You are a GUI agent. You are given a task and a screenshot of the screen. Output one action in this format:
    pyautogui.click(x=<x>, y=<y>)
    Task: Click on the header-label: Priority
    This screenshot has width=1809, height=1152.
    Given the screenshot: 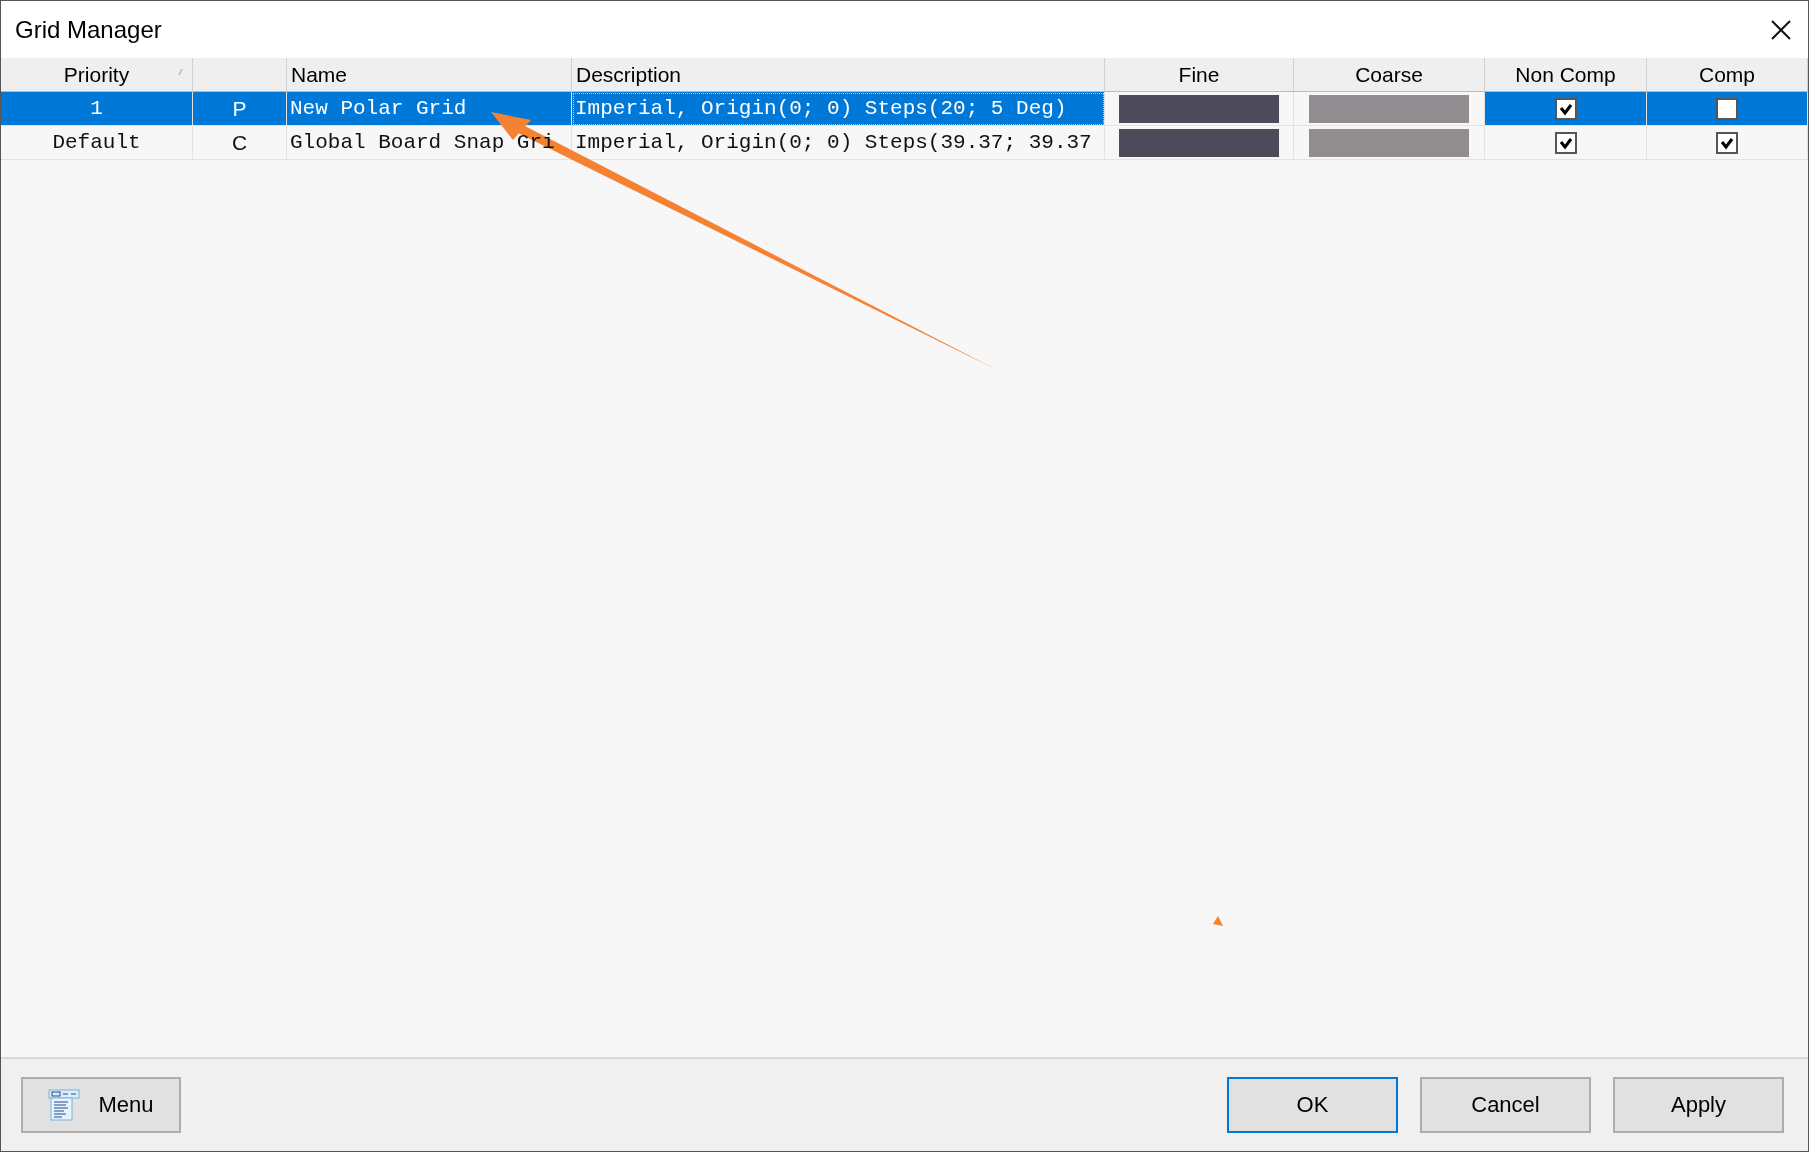 What is the action you would take?
    pyautogui.click(x=96, y=74)
    